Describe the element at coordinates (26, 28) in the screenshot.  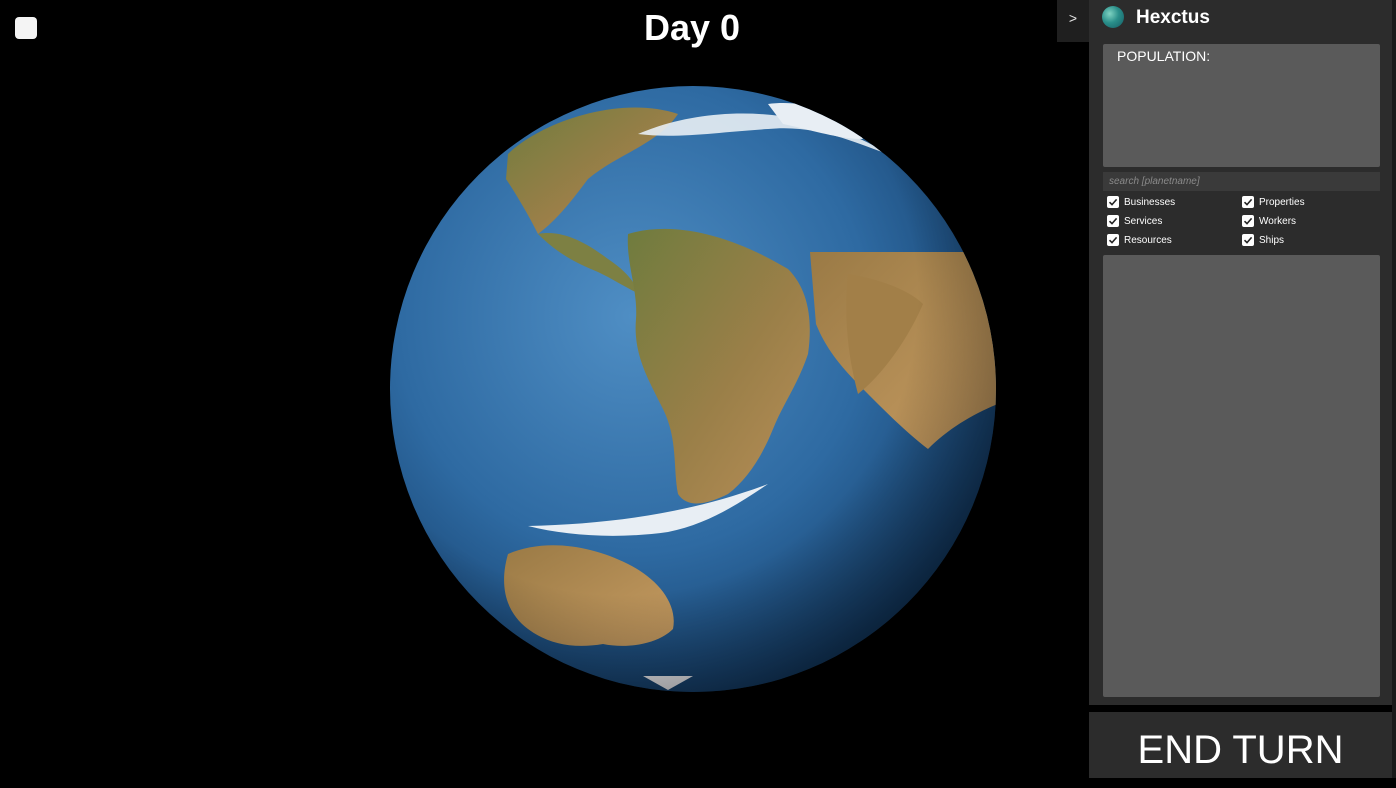
I see `menu-button` at that location.